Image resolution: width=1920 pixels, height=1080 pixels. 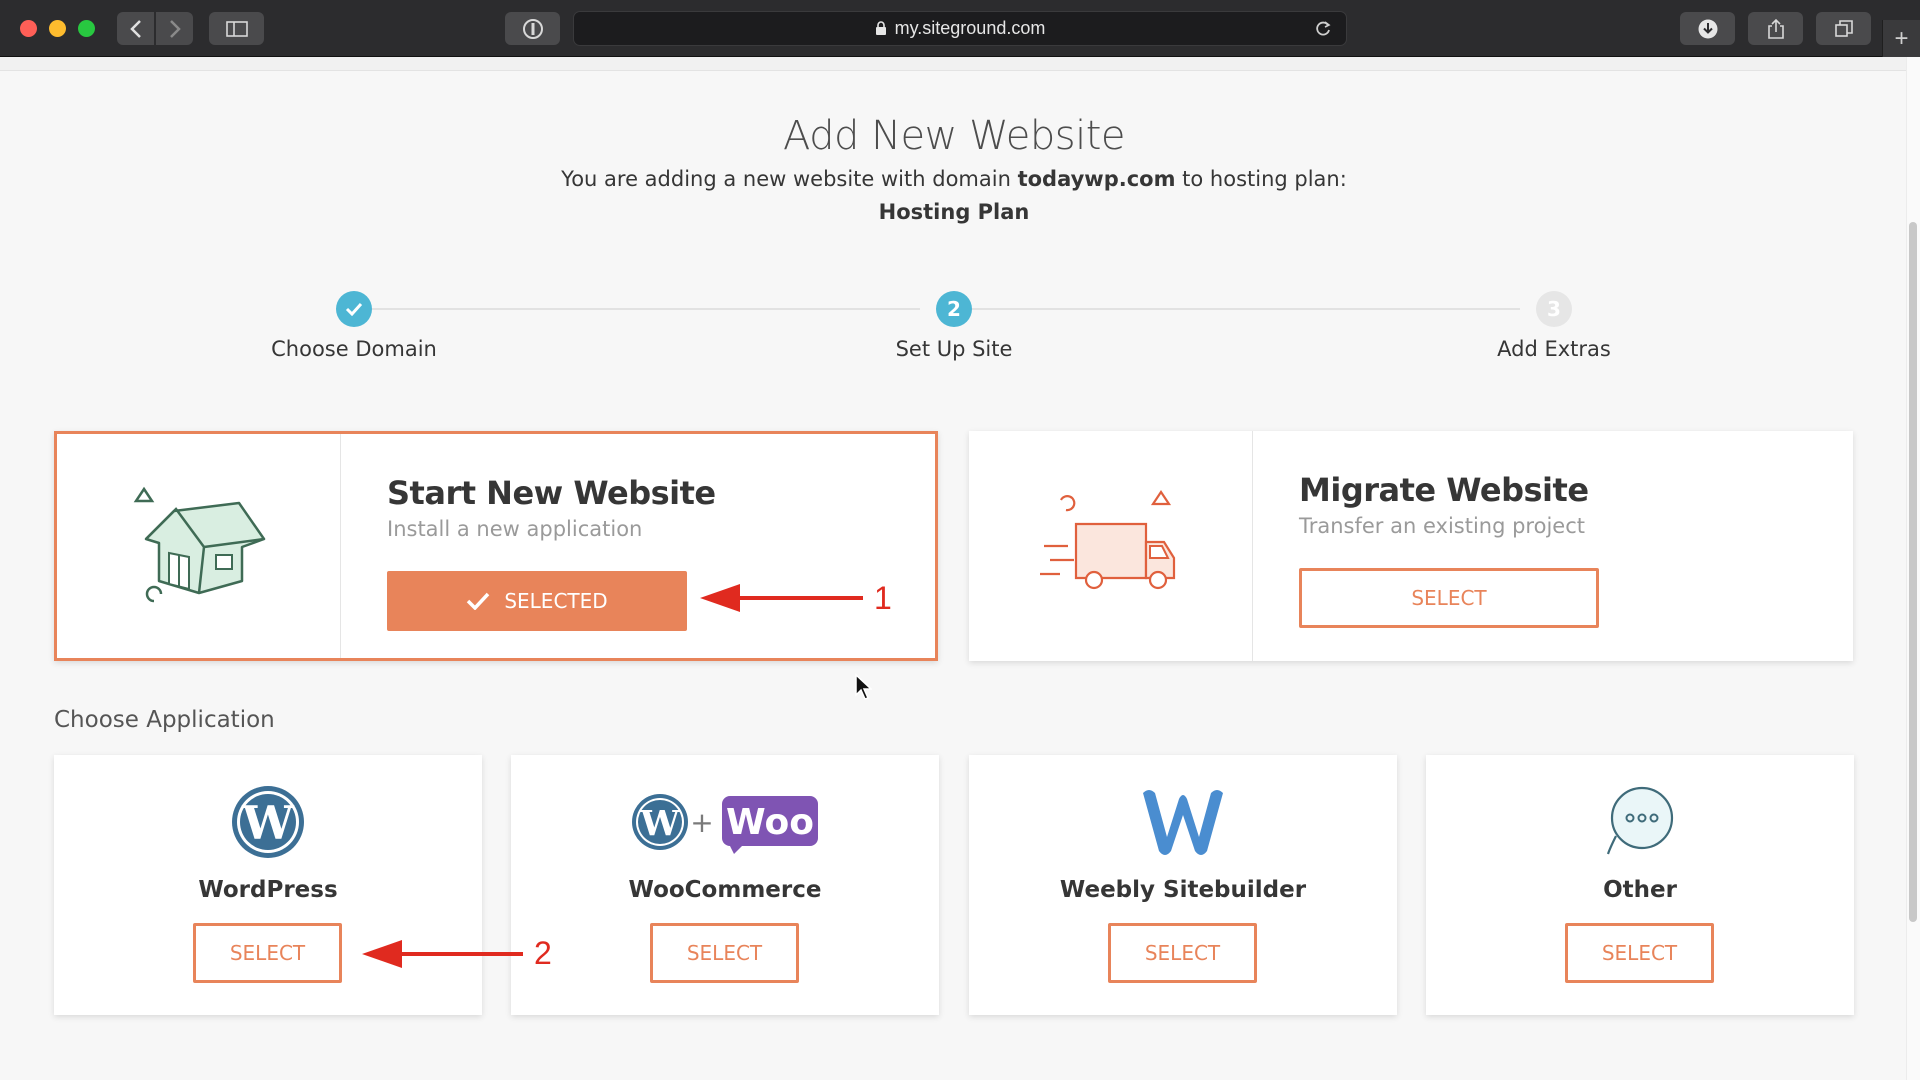 What do you see at coordinates (1449, 598) in the screenshot?
I see `migrate-website-select-button: SELECT` at bounding box center [1449, 598].